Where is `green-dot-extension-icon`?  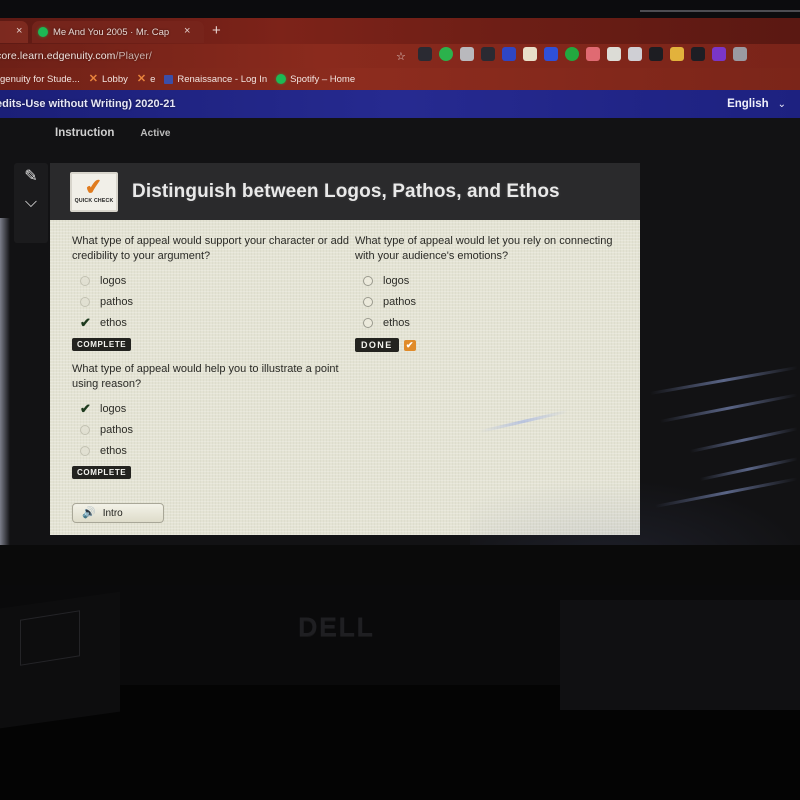 green-dot-extension-icon is located at coordinates (572, 54).